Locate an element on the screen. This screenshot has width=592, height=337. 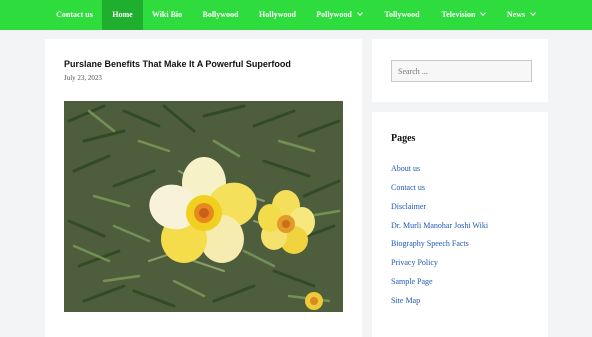
search-input is located at coordinates (461, 71).